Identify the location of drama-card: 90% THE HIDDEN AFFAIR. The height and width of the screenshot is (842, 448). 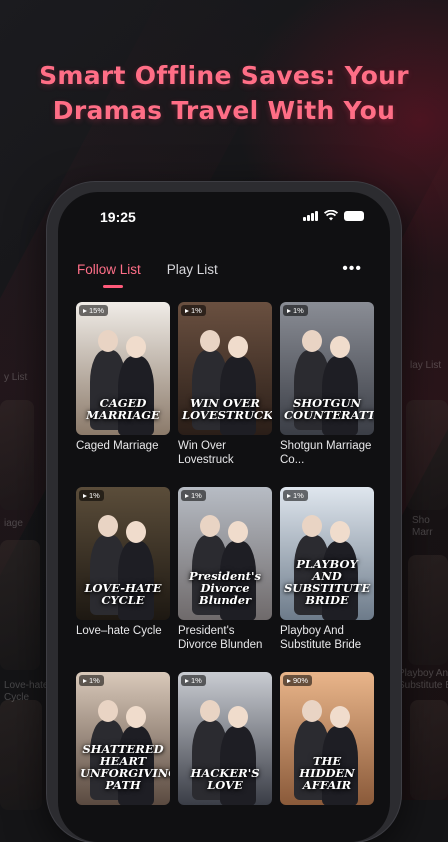
(327, 740).